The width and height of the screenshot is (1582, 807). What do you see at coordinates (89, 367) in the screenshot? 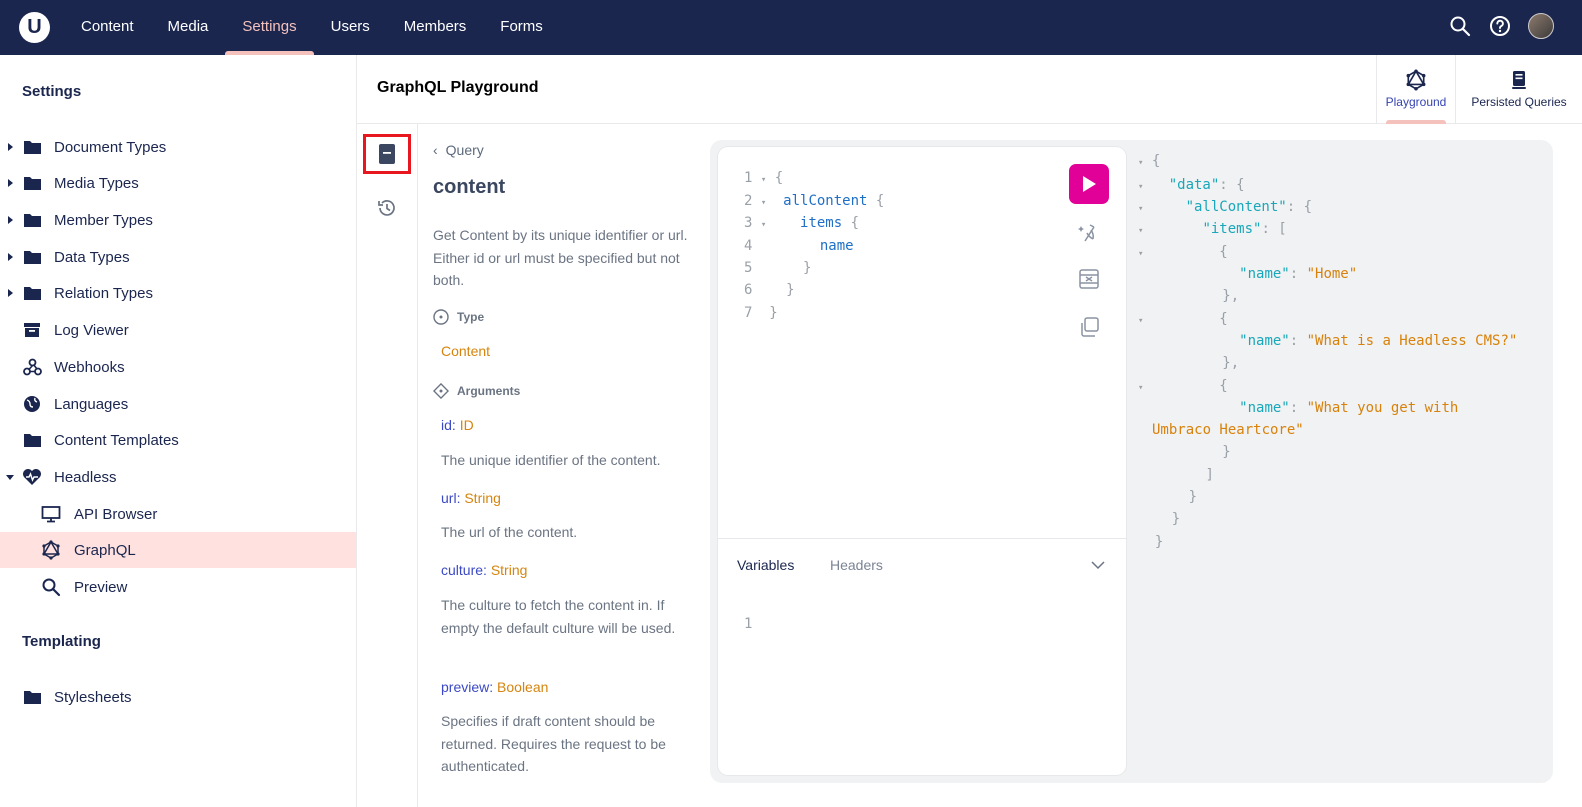
I see `tree-item-label: Webhooks` at bounding box center [89, 367].